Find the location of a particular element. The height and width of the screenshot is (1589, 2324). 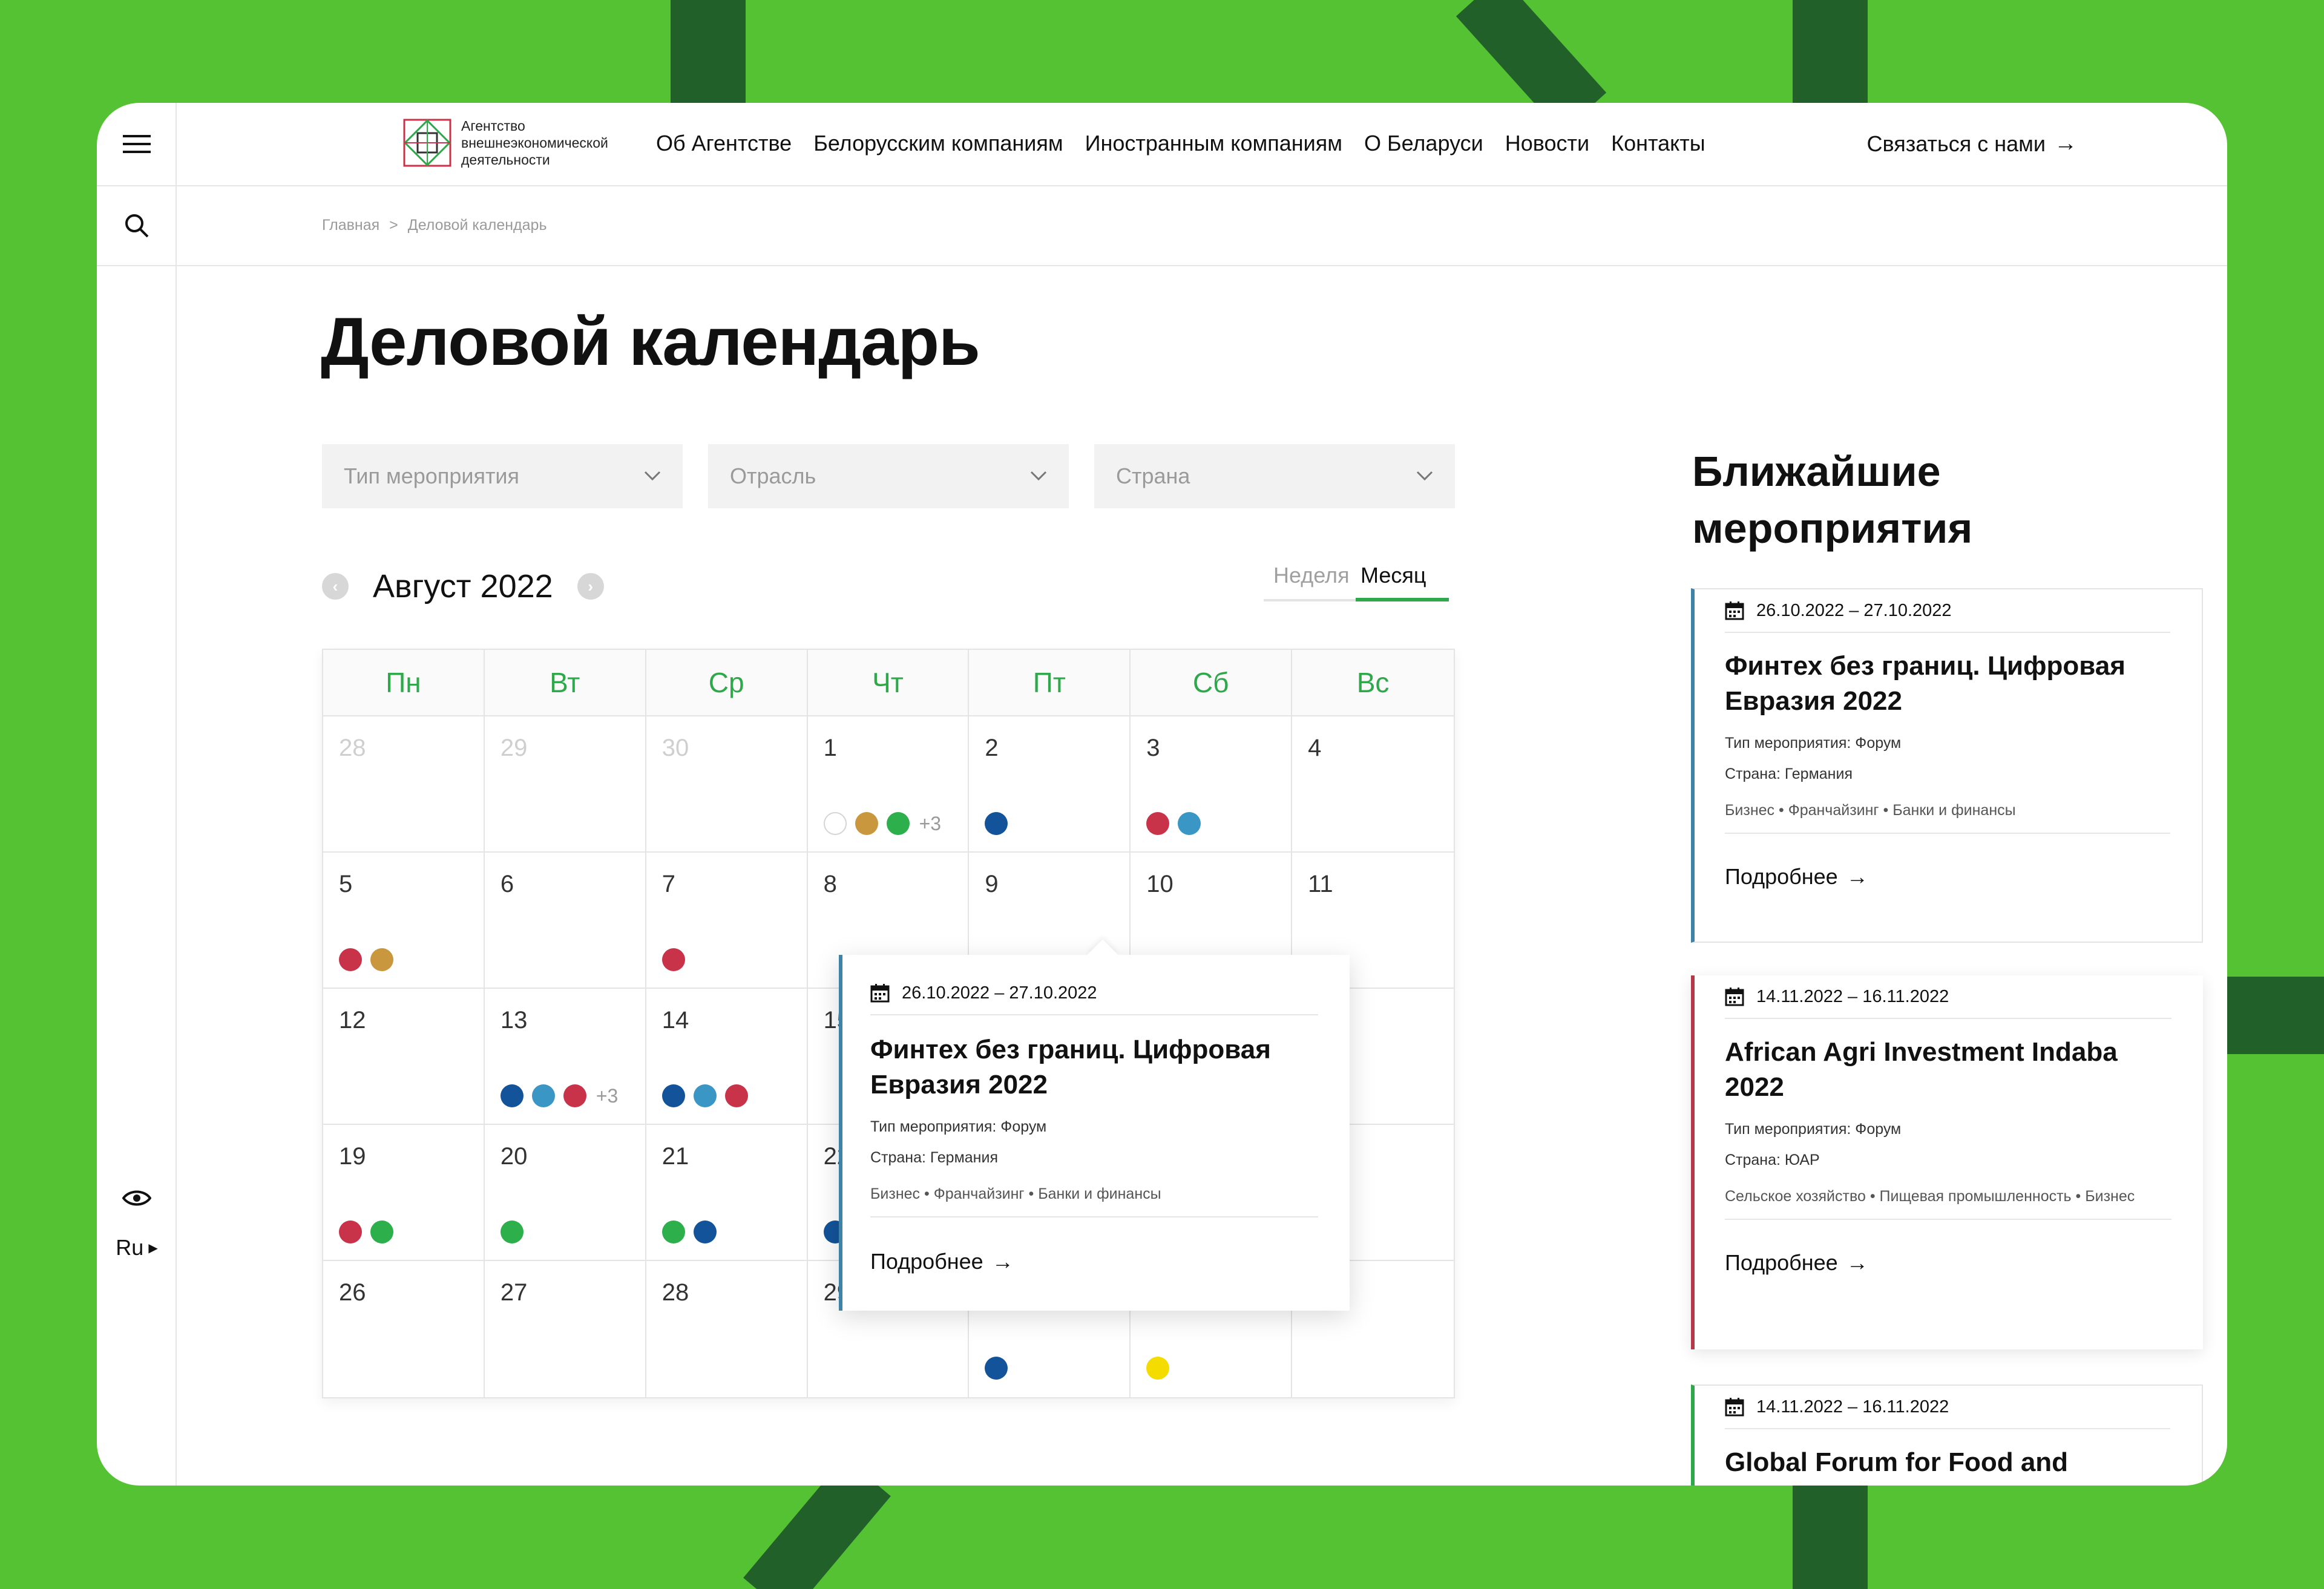

breadcrumb-home: Главная is located at coordinates (350, 225).